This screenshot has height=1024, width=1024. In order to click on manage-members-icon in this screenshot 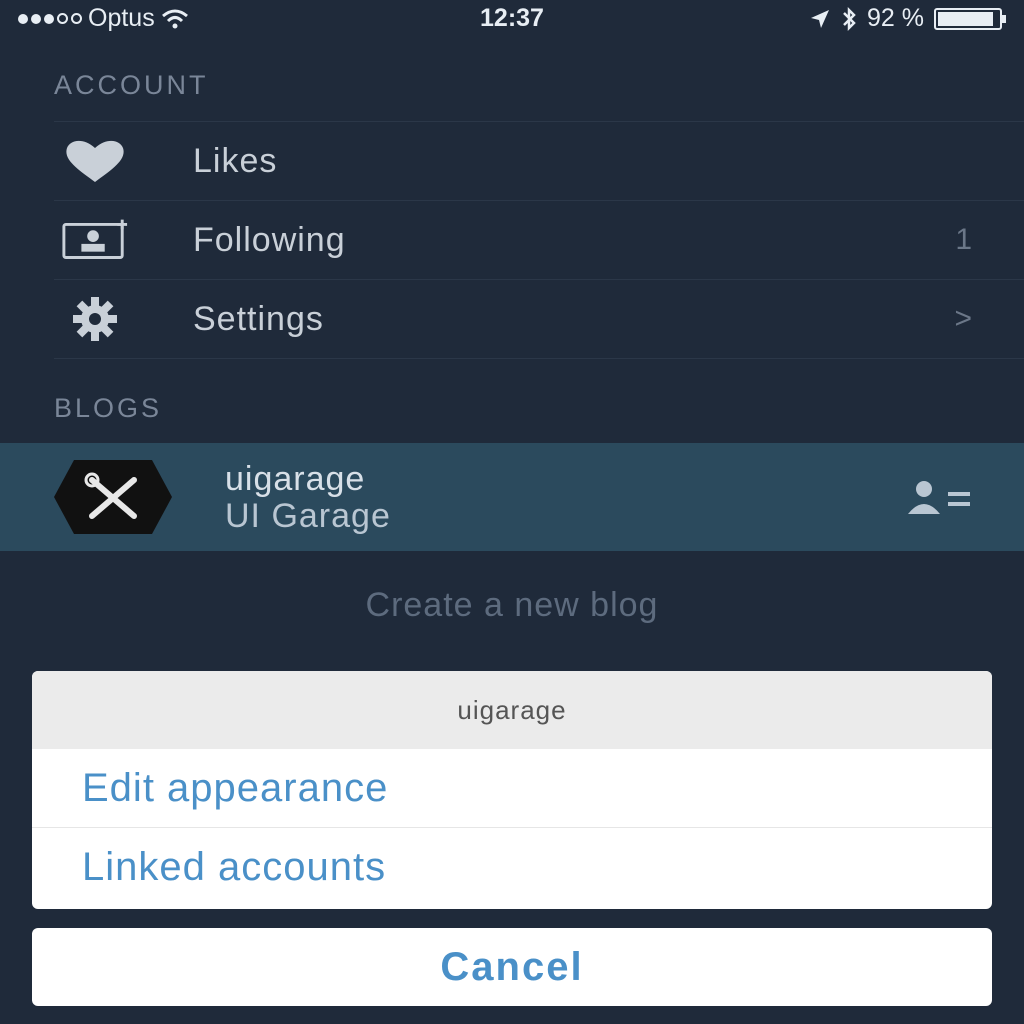, I will do `click(938, 498)`.